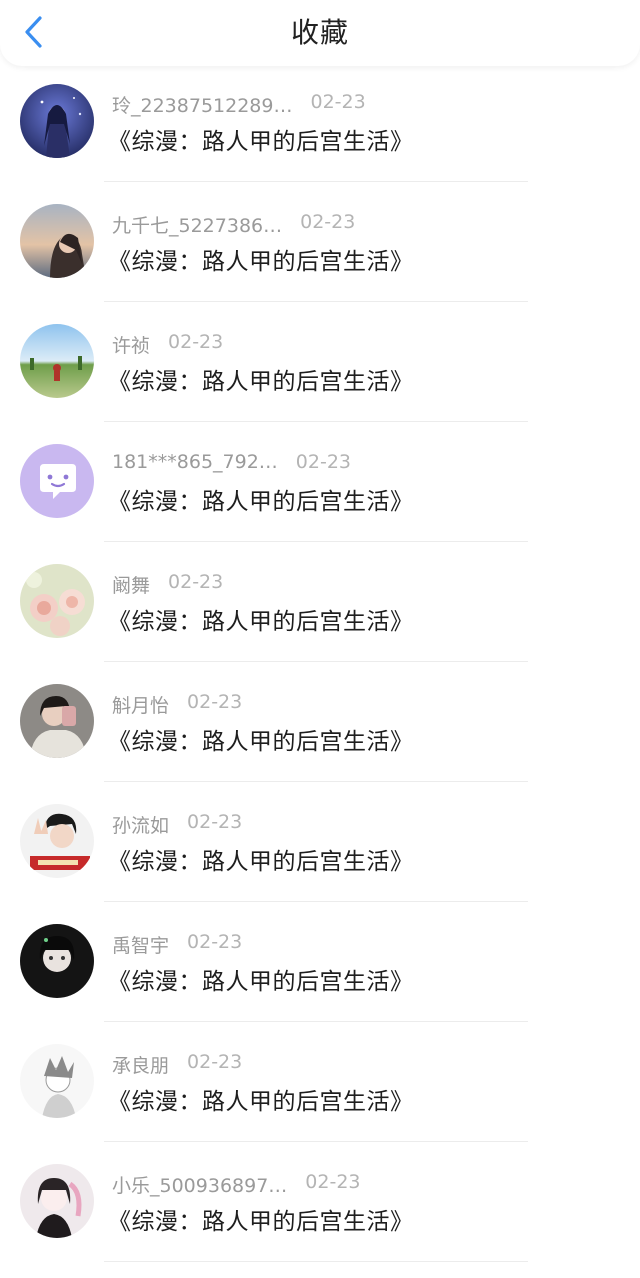  What do you see at coordinates (177, 824) in the screenshot?
I see `item-meta: 孙流如 02-23` at bounding box center [177, 824].